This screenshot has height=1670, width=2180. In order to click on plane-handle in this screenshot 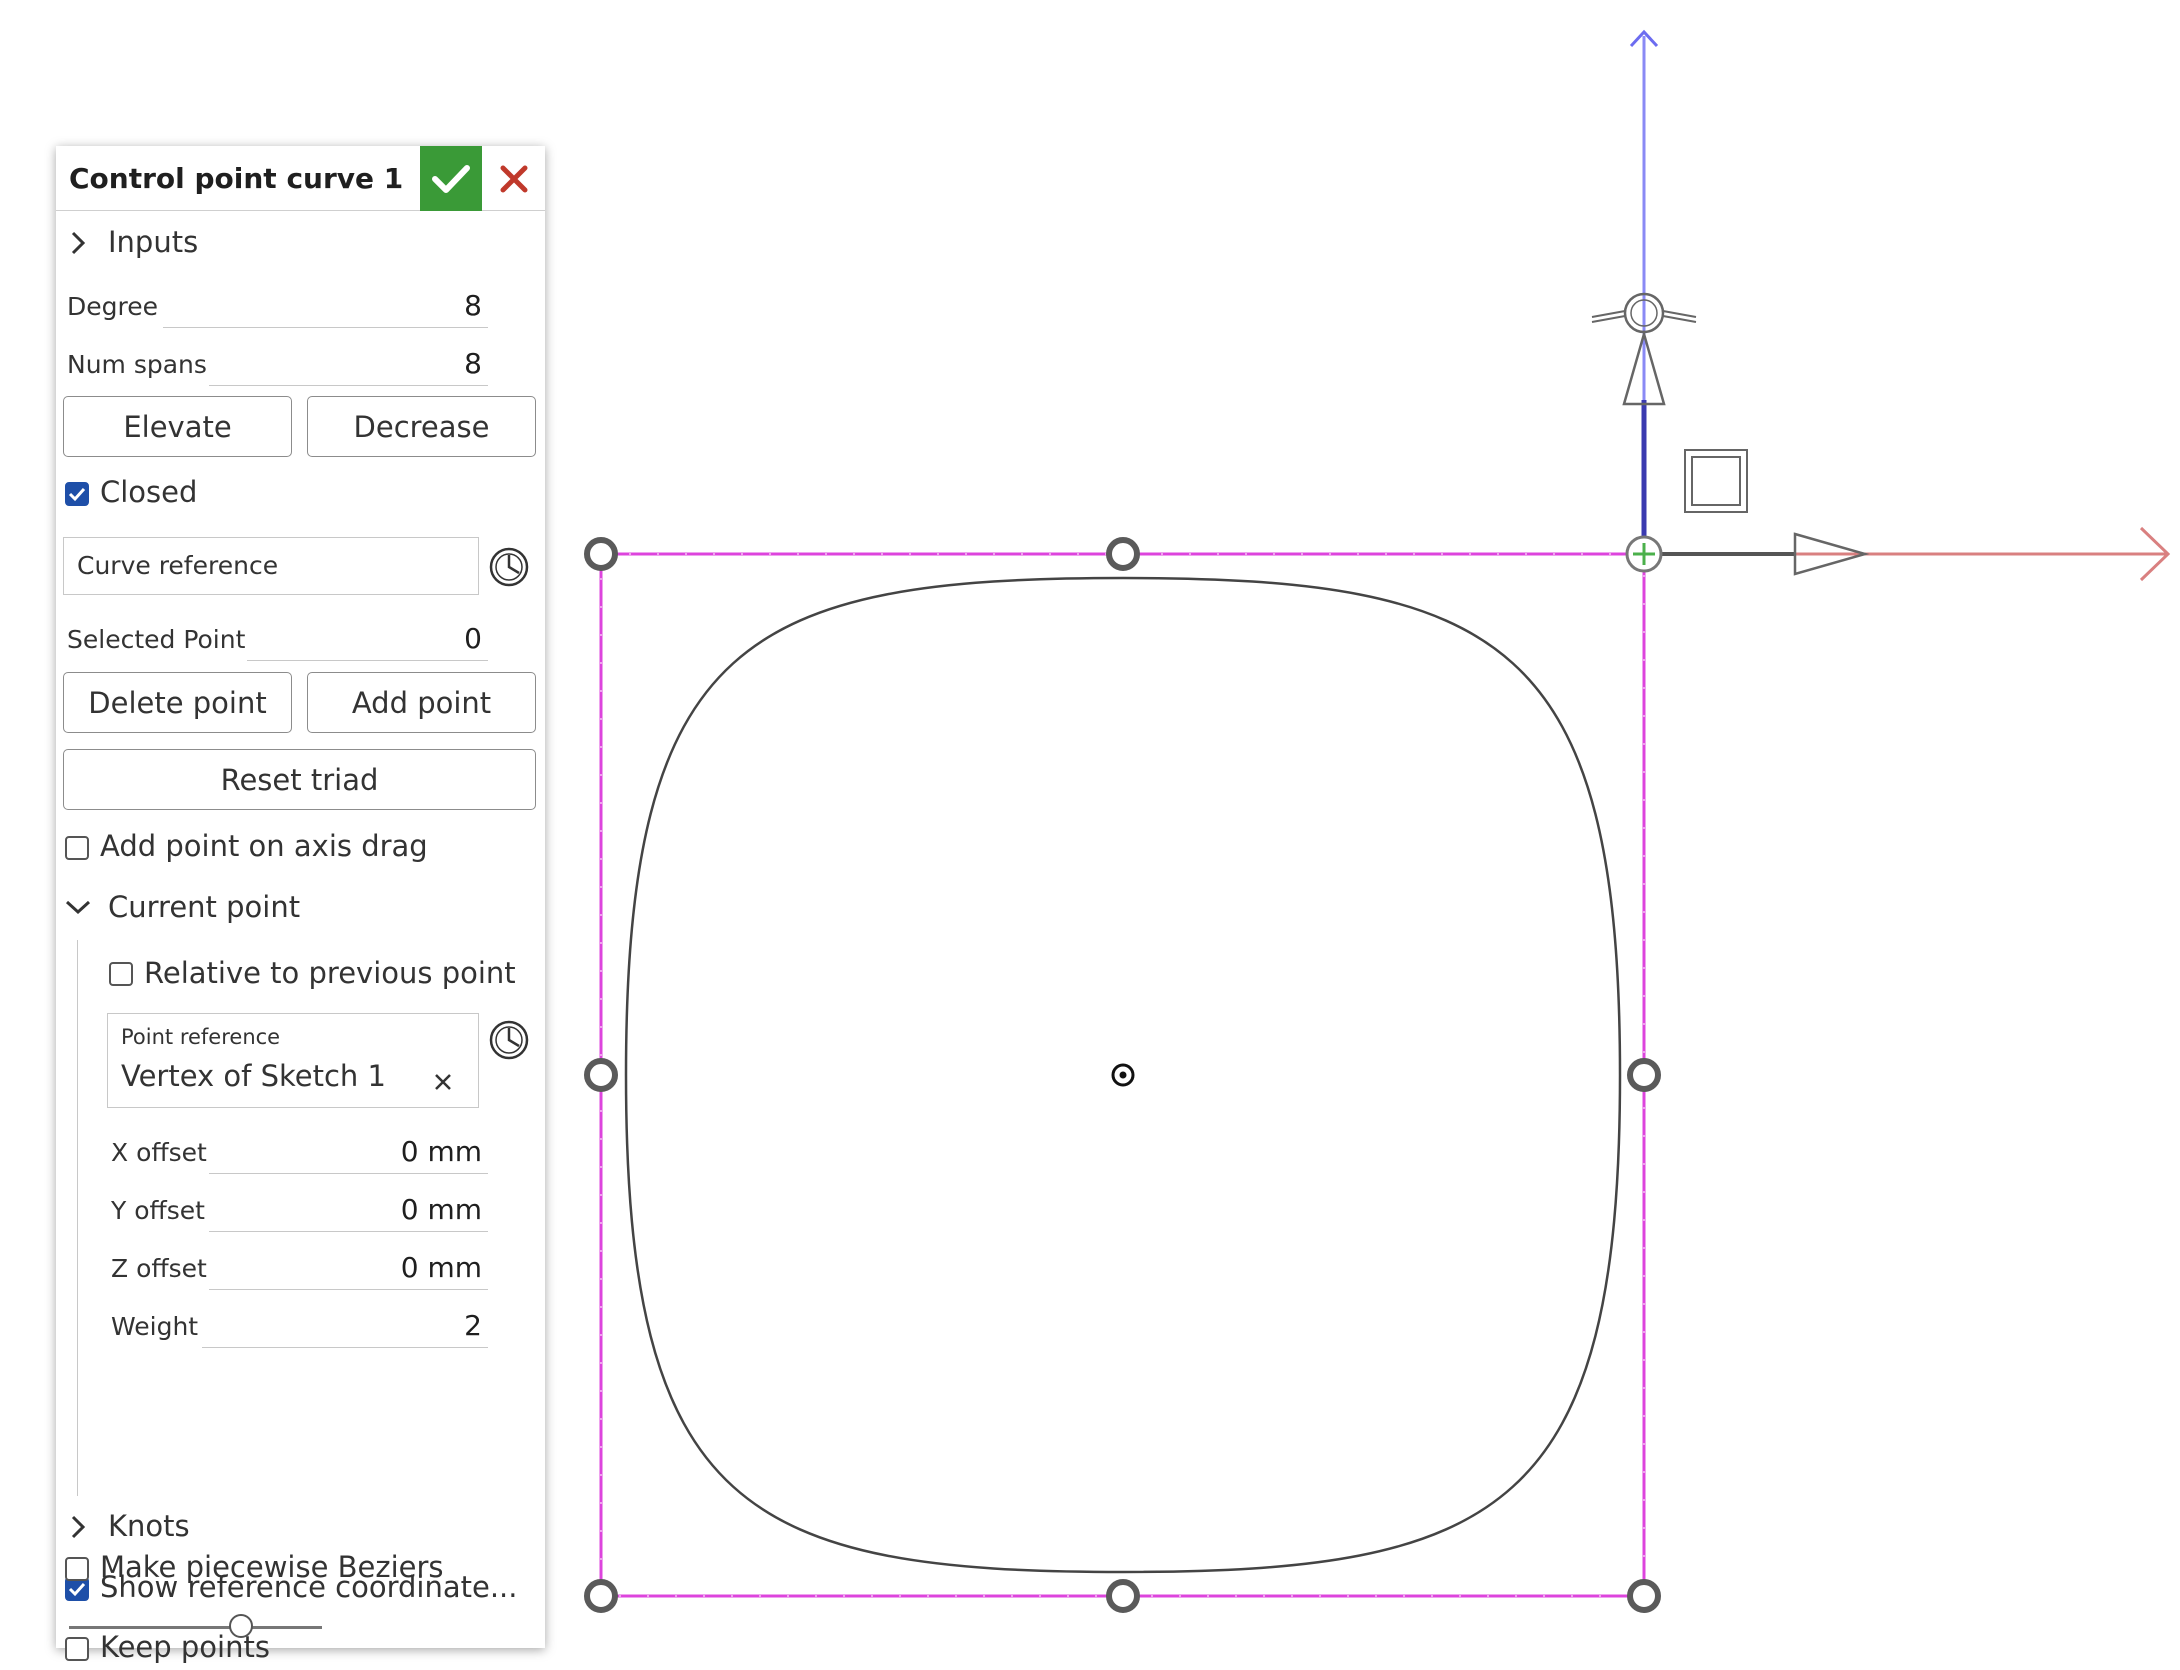, I will do `click(1716, 481)`.